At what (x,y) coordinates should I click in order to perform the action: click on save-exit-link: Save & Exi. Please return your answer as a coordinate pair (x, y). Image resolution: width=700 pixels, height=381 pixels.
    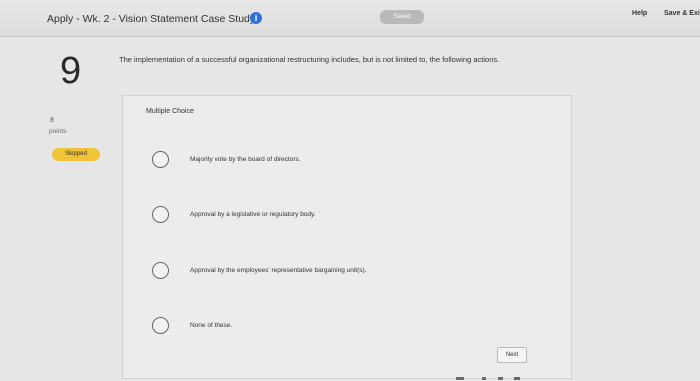
    Looking at the image, I should click on (682, 13).